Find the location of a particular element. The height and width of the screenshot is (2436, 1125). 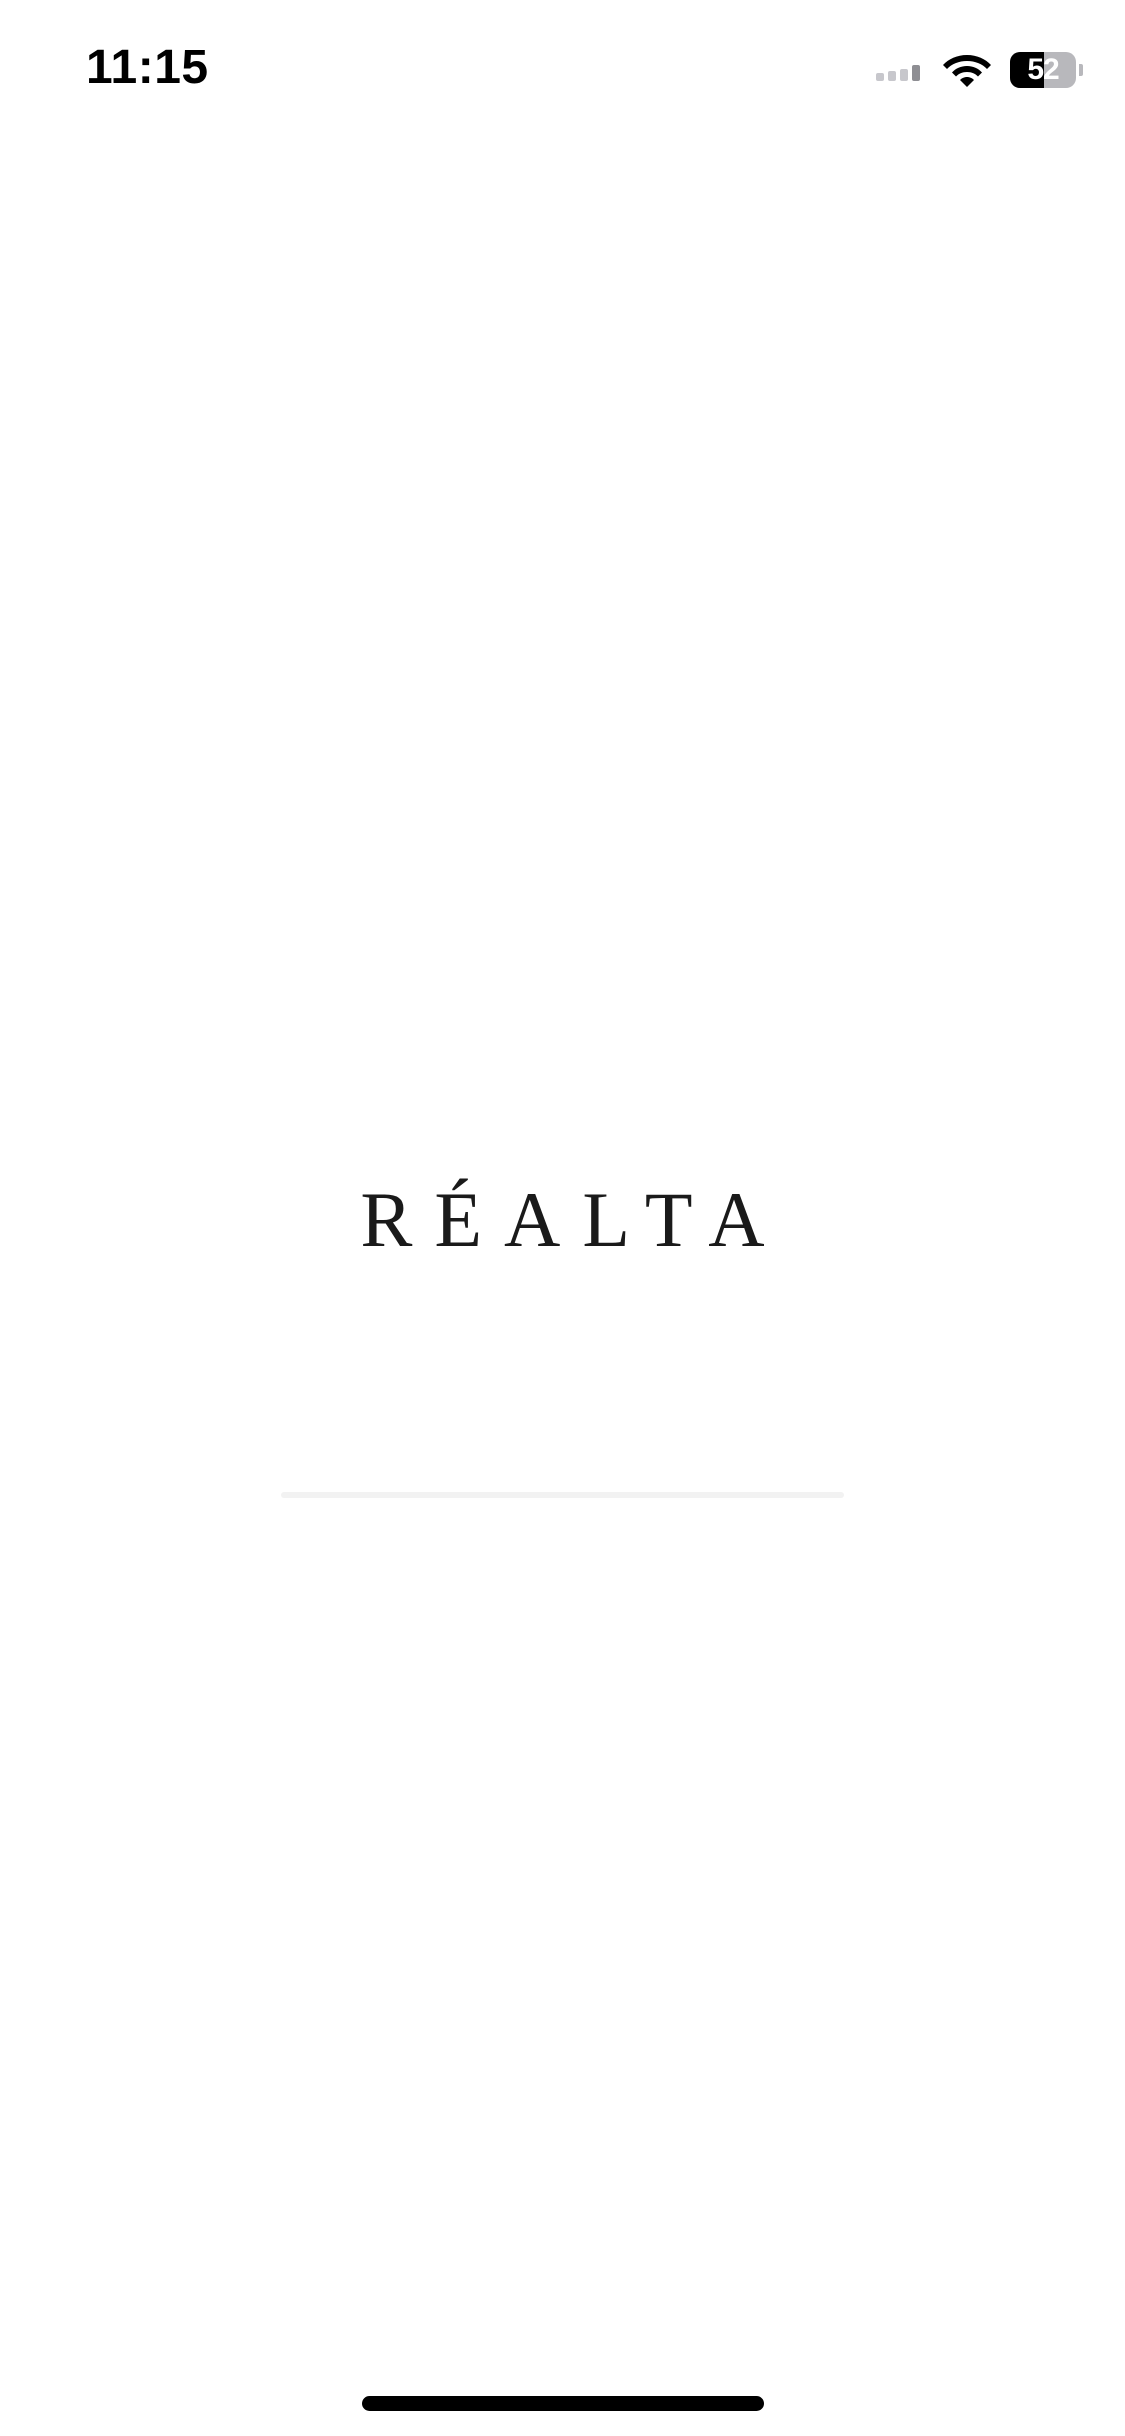

wifi-icon is located at coordinates (967, 71).